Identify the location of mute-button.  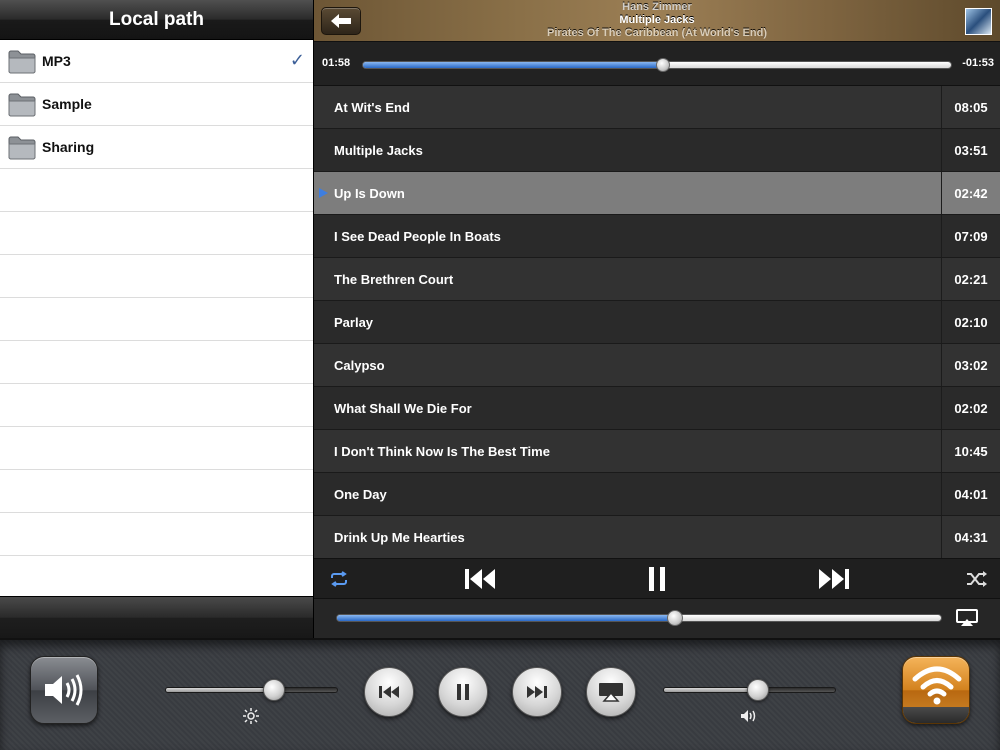
(64, 690).